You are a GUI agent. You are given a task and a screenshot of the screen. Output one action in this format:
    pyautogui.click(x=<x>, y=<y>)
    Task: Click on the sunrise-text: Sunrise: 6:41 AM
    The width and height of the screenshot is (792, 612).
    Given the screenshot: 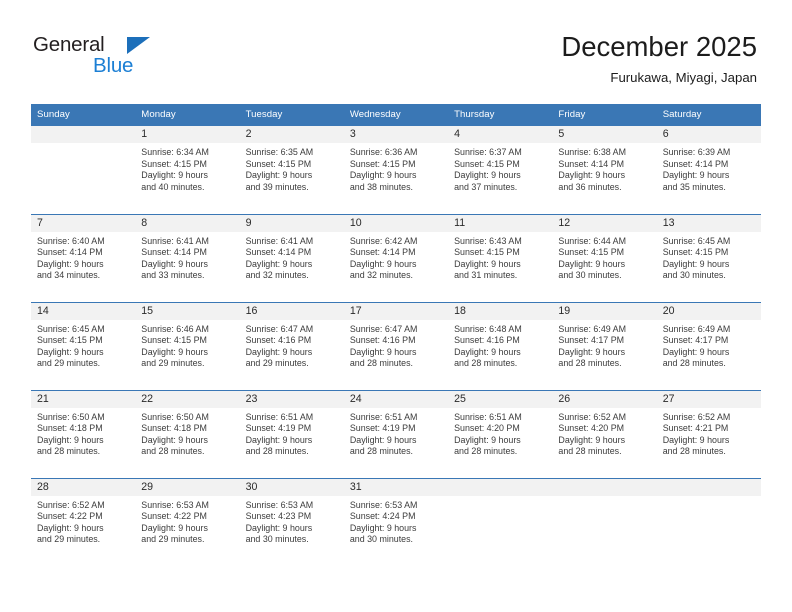 What is the action you would take?
    pyautogui.click(x=175, y=240)
    